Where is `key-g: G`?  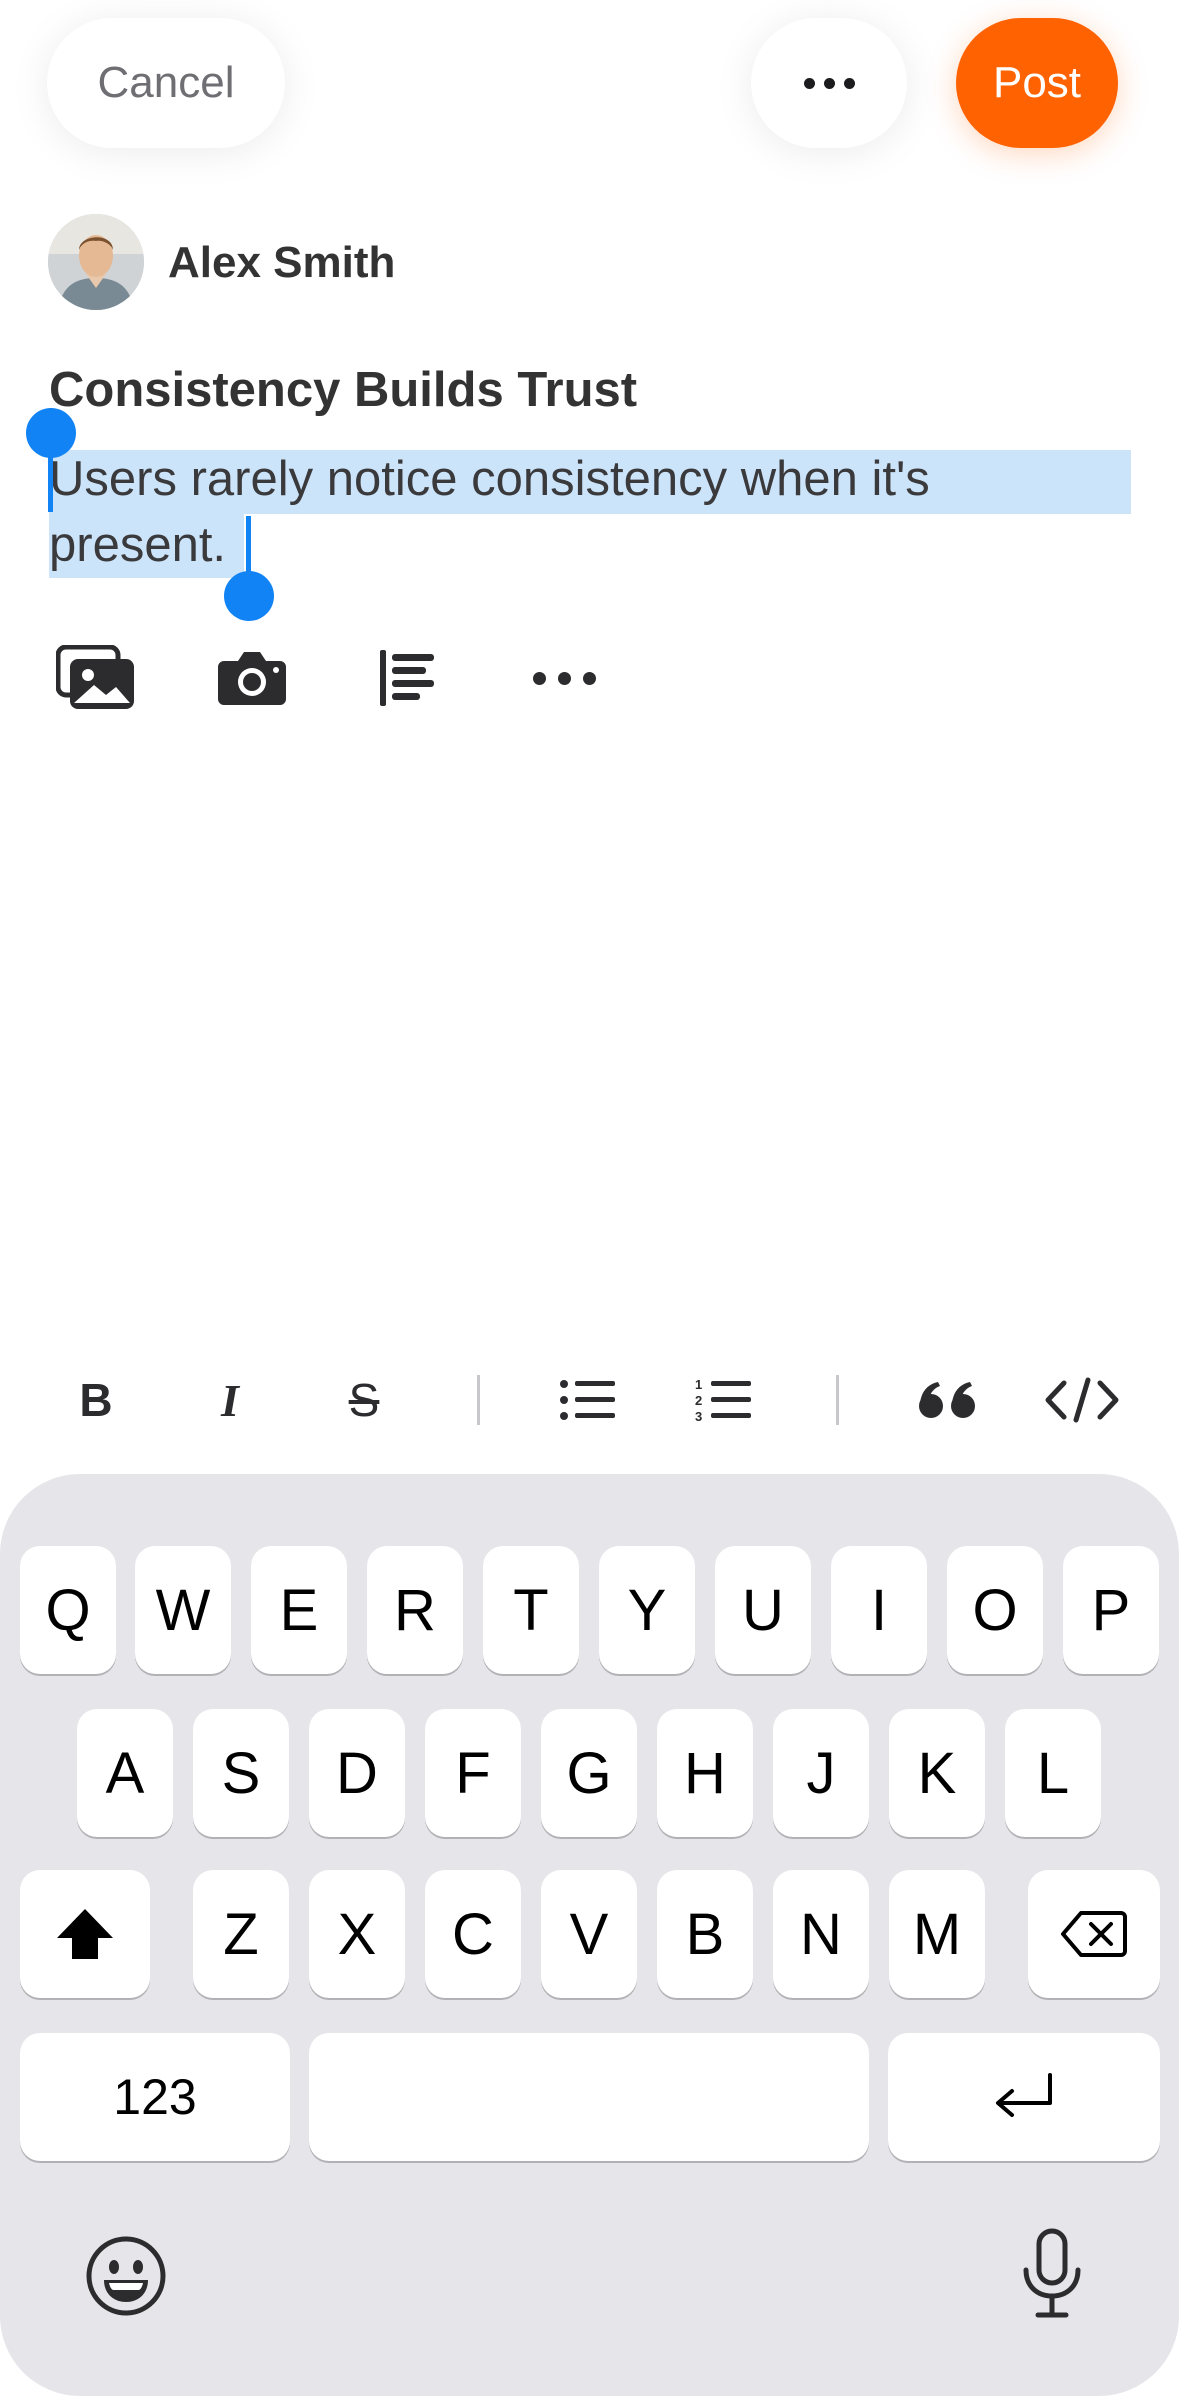 key-g: G is located at coordinates (589, 1773).